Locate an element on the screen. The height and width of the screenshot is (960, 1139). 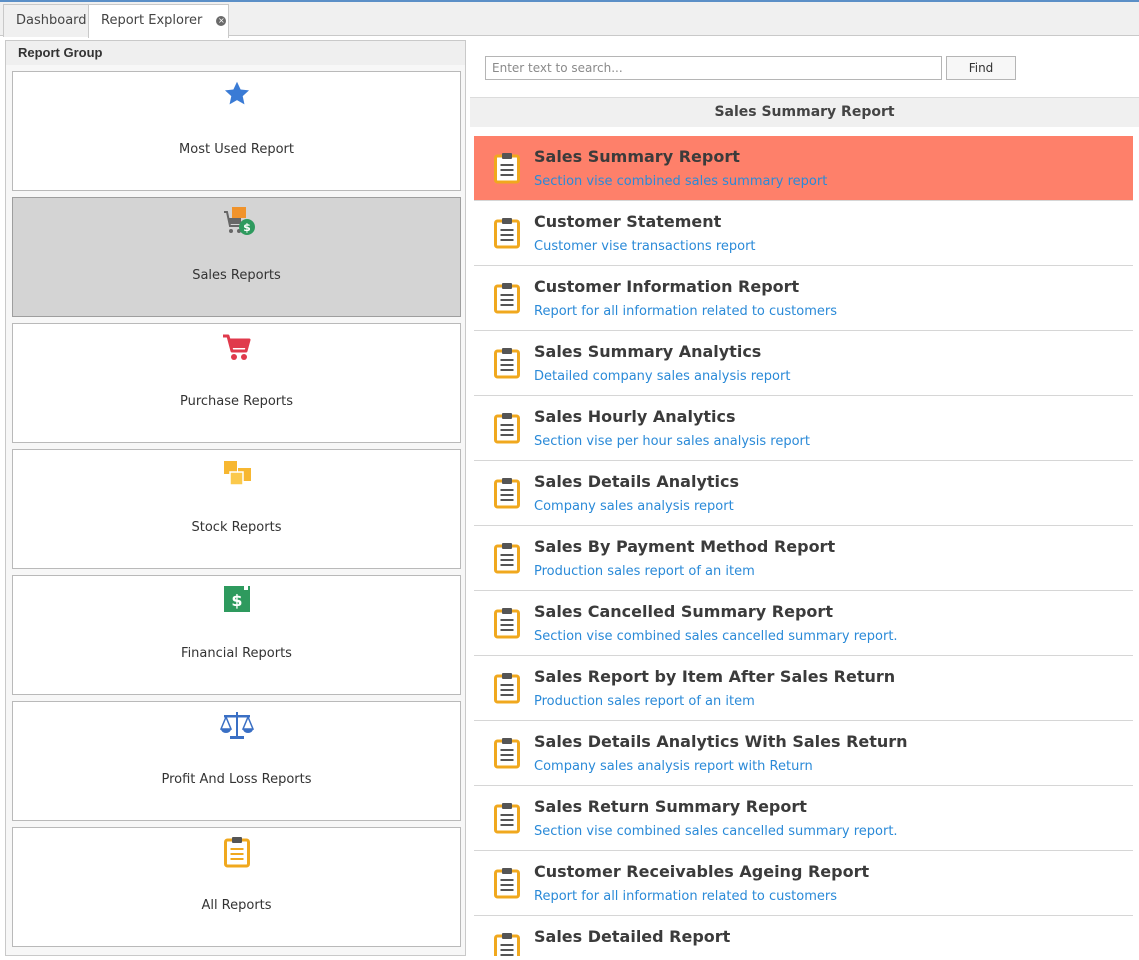
tab-report-explorer: Report Explorer × is located at coordinates (158, 21).